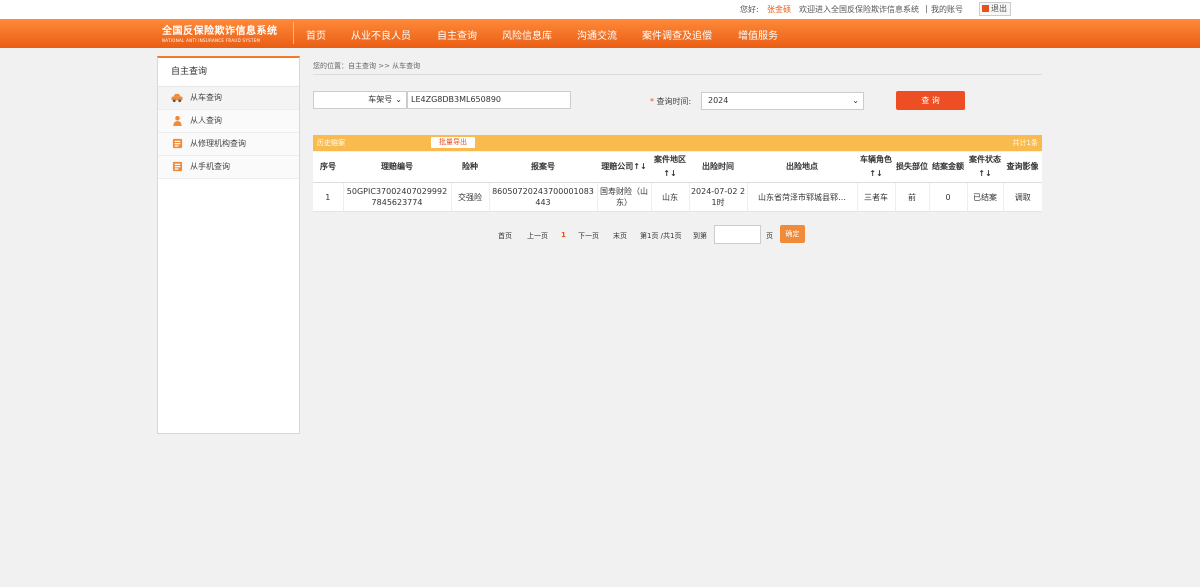 This screenshot has width=1200, height=587. What do you see at coordinates (718, 167) in the screenshot?
I see `col-header-accident-time: 出险时间` at bounding box center [718, 167].